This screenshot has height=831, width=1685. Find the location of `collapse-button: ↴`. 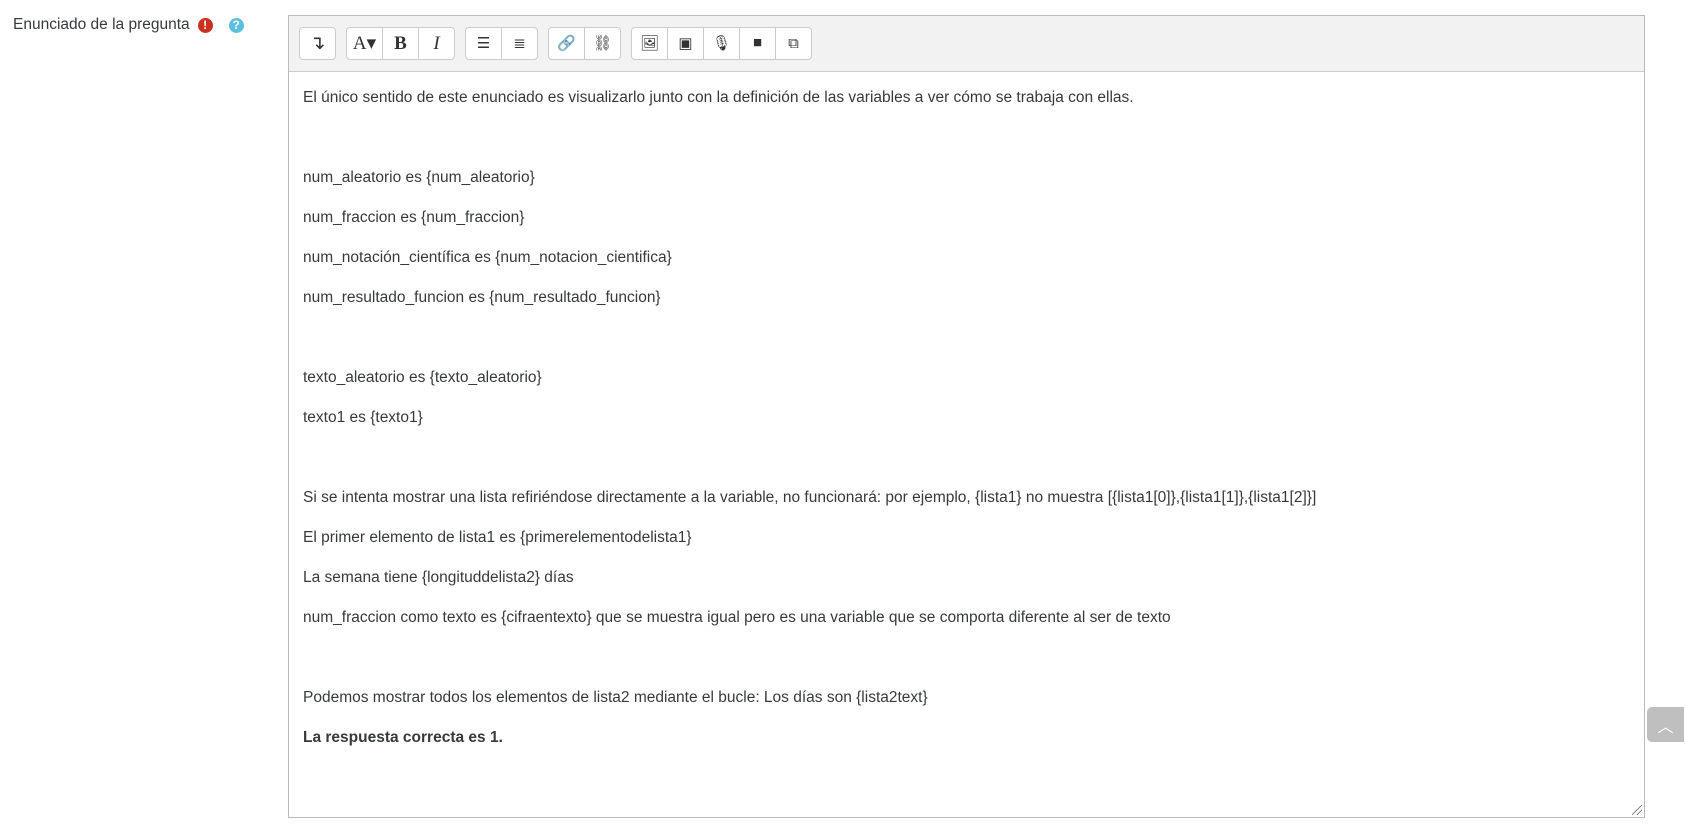

collapse-button: ↴ is located at coordinates (317, 43).